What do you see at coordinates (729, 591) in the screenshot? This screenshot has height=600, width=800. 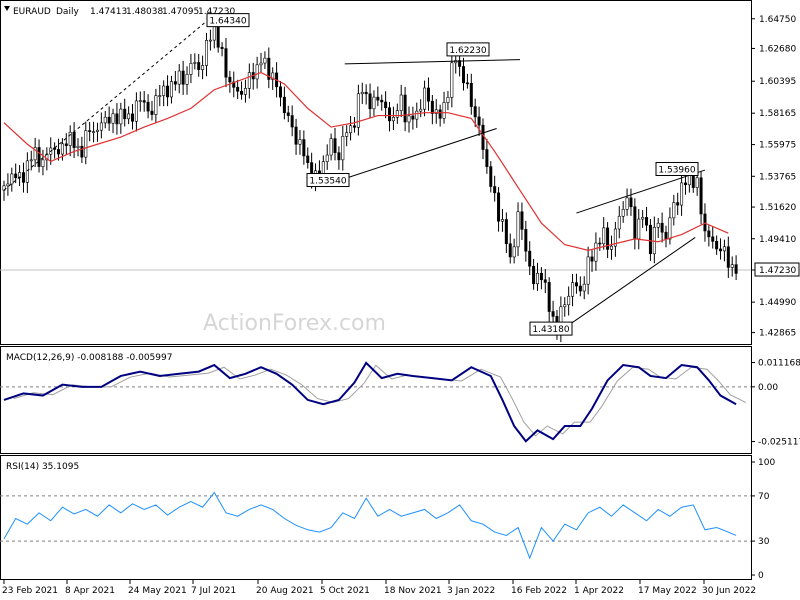 I see `date-label: 30 Jun 2022` at bounding box center [729, 591].